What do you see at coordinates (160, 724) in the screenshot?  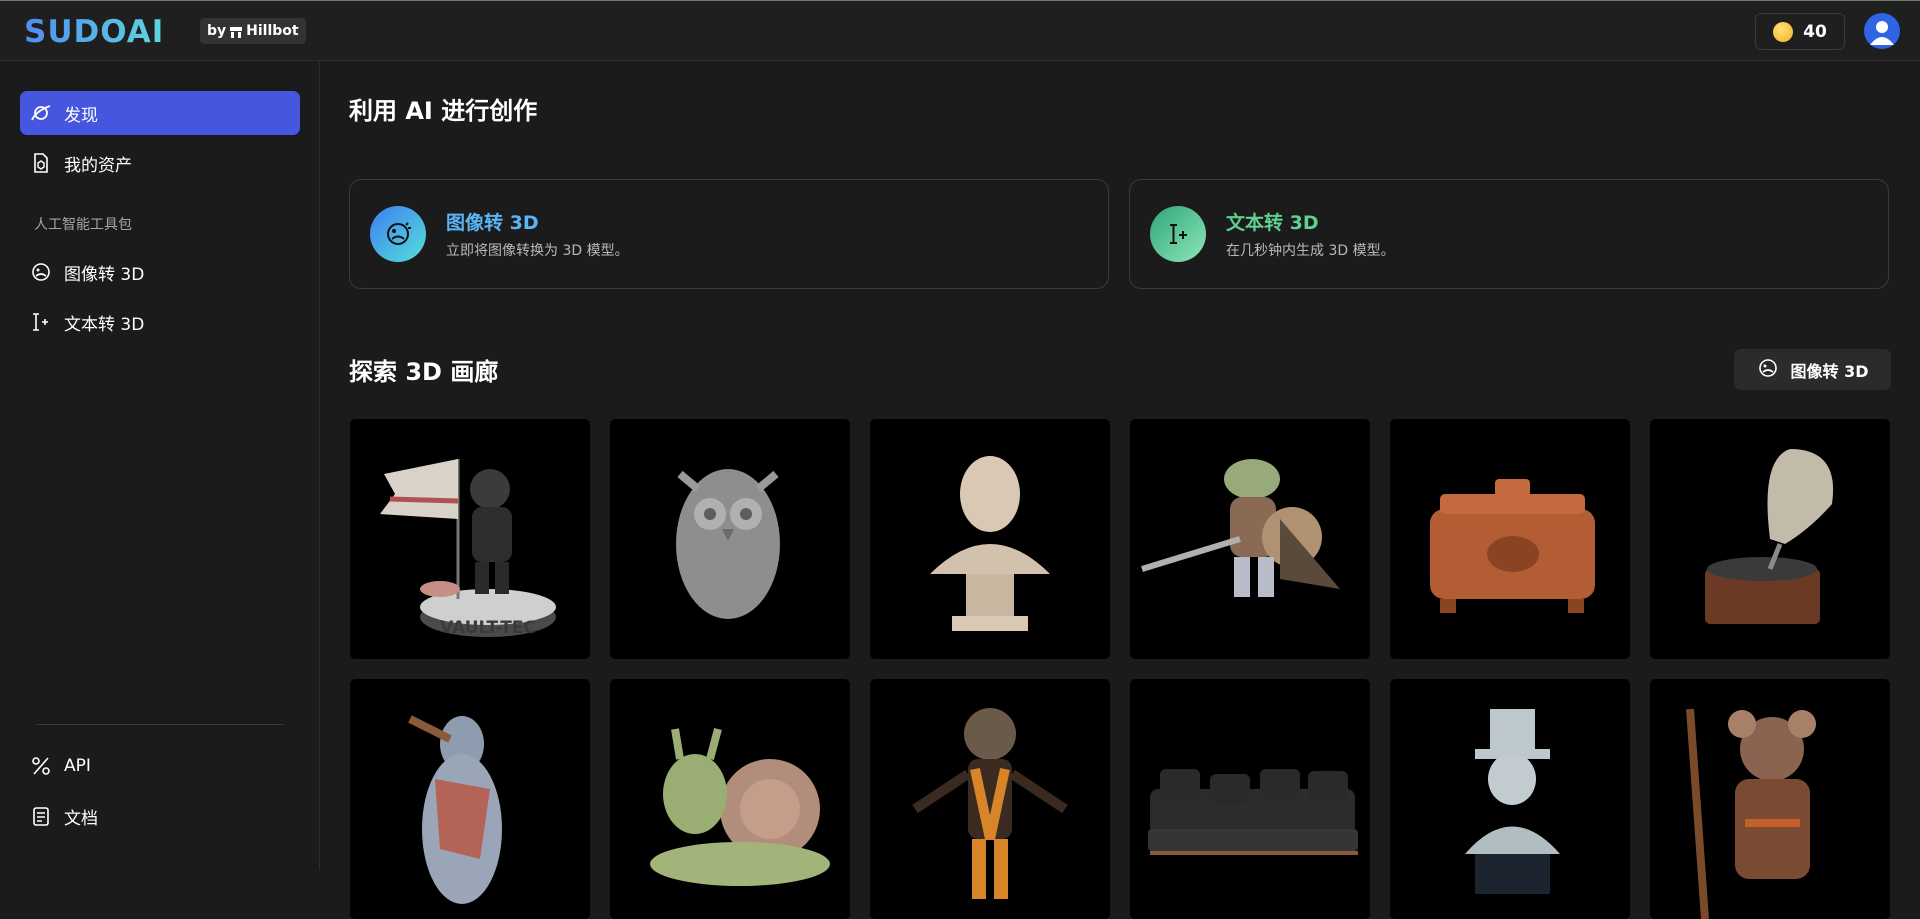 I see `sidebar-divider` at bounding box center [160, 724].